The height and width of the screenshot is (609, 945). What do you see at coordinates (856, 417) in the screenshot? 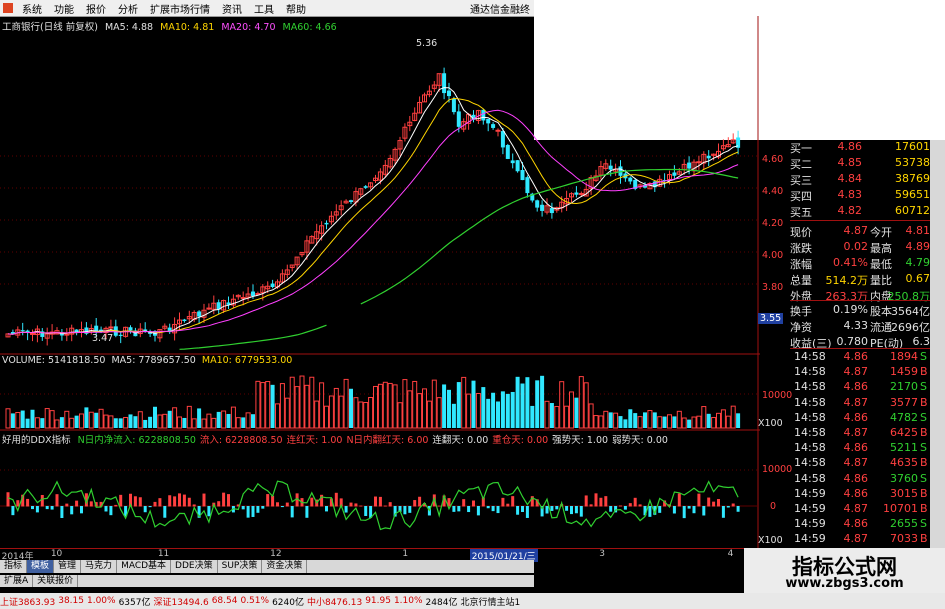
I see `tick-row-cell: 4.86` at bounding box center [856, 417].